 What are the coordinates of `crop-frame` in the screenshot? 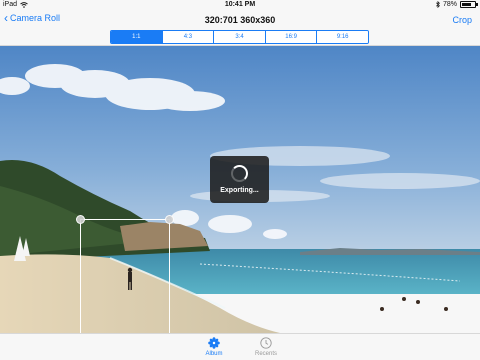 It's located at (125, 274).